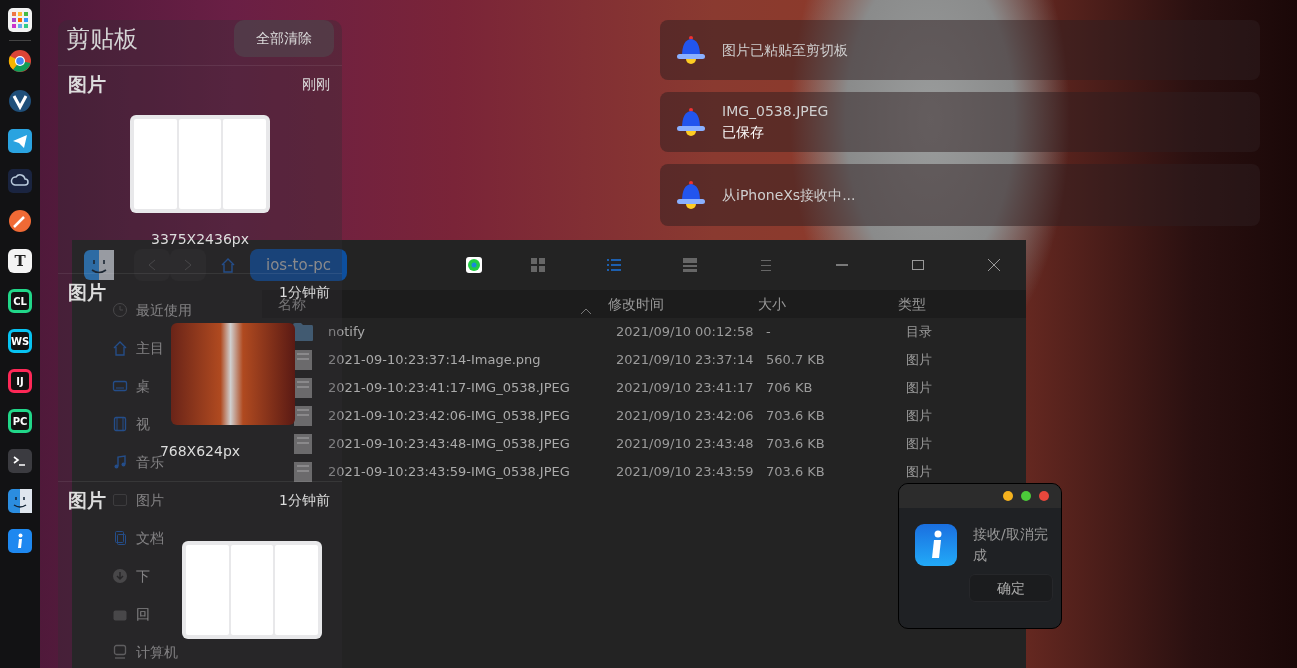 This screenshot has height=668, width=1297. Describe the element at coordinates (20, 181) in the screenshot. I see `cloud-icon` at that location.